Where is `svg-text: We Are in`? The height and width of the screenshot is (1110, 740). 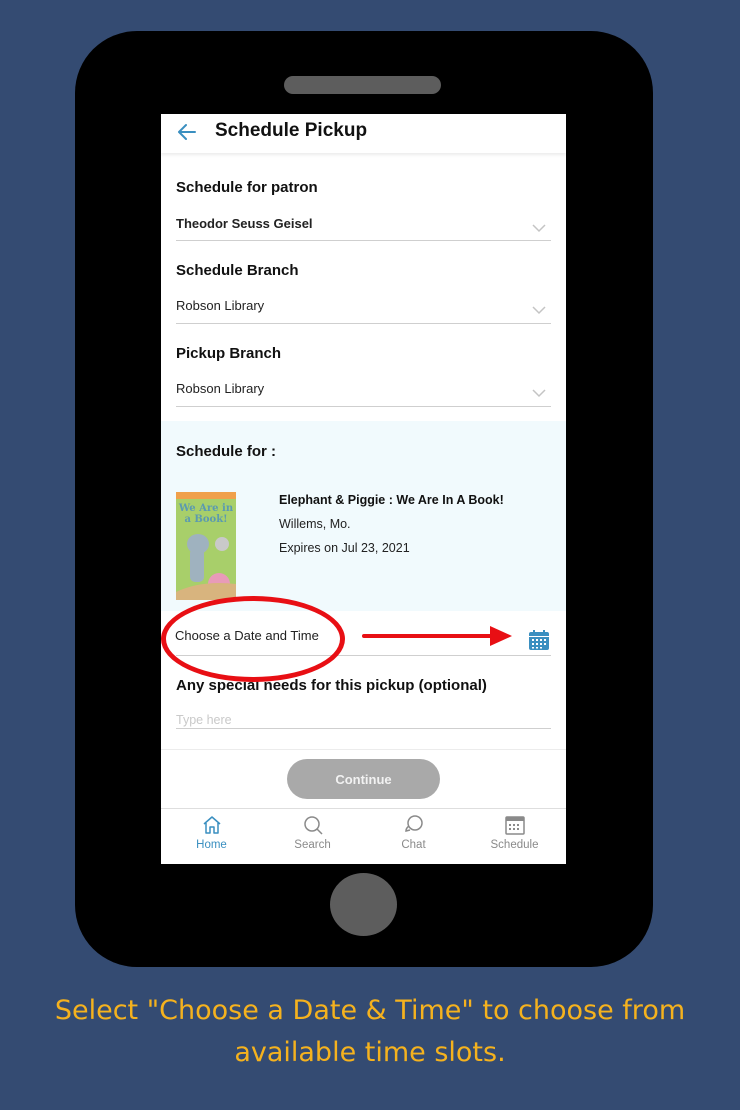
svg-text: We Are in is located at coordinates (206, 508).